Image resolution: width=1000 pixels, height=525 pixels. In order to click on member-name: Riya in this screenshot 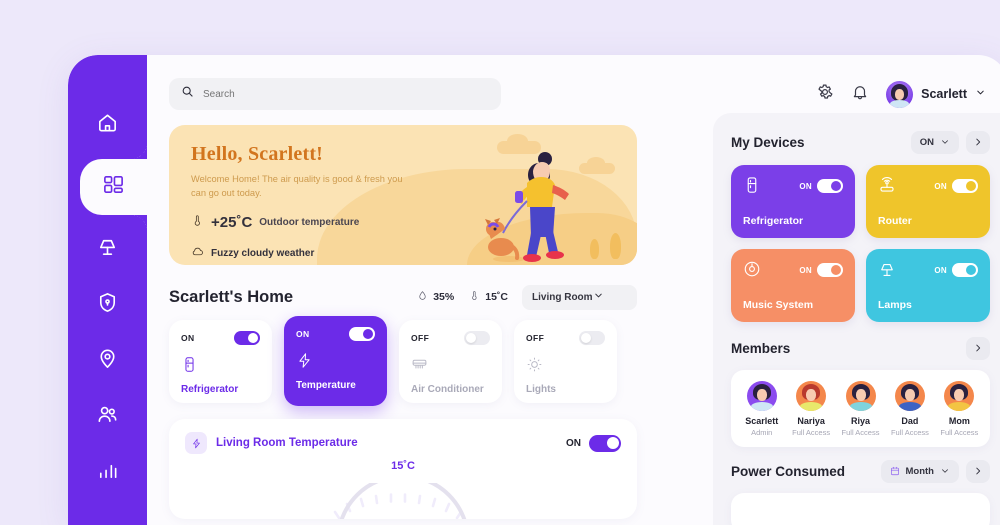, I will do `click(861, 421)`.